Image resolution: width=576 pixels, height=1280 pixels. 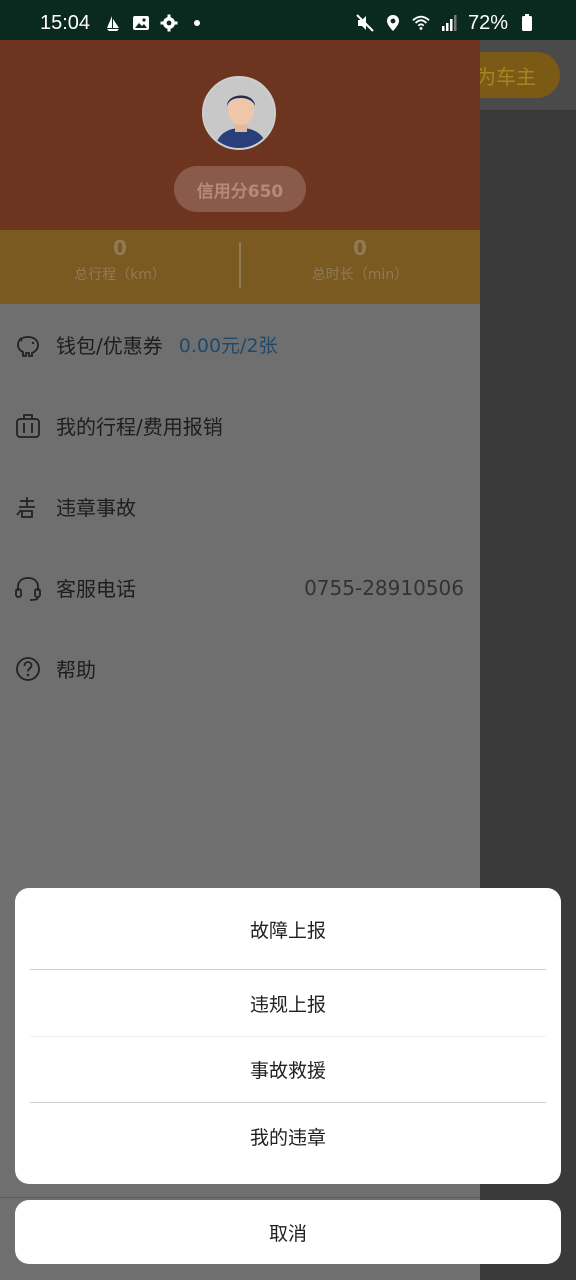 I want to click on menu-item-trips: 我的行程/费用报销, so click(x=240, y=425).